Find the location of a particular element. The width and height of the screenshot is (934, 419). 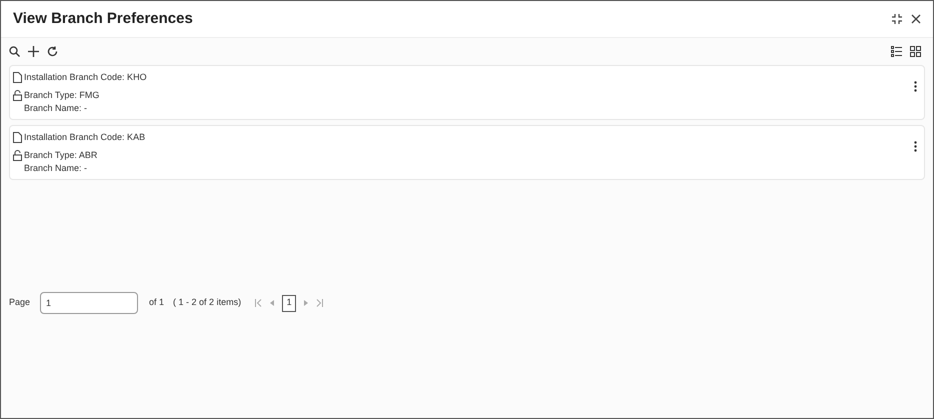

collapse-icon is located at coordinates (897, 19).